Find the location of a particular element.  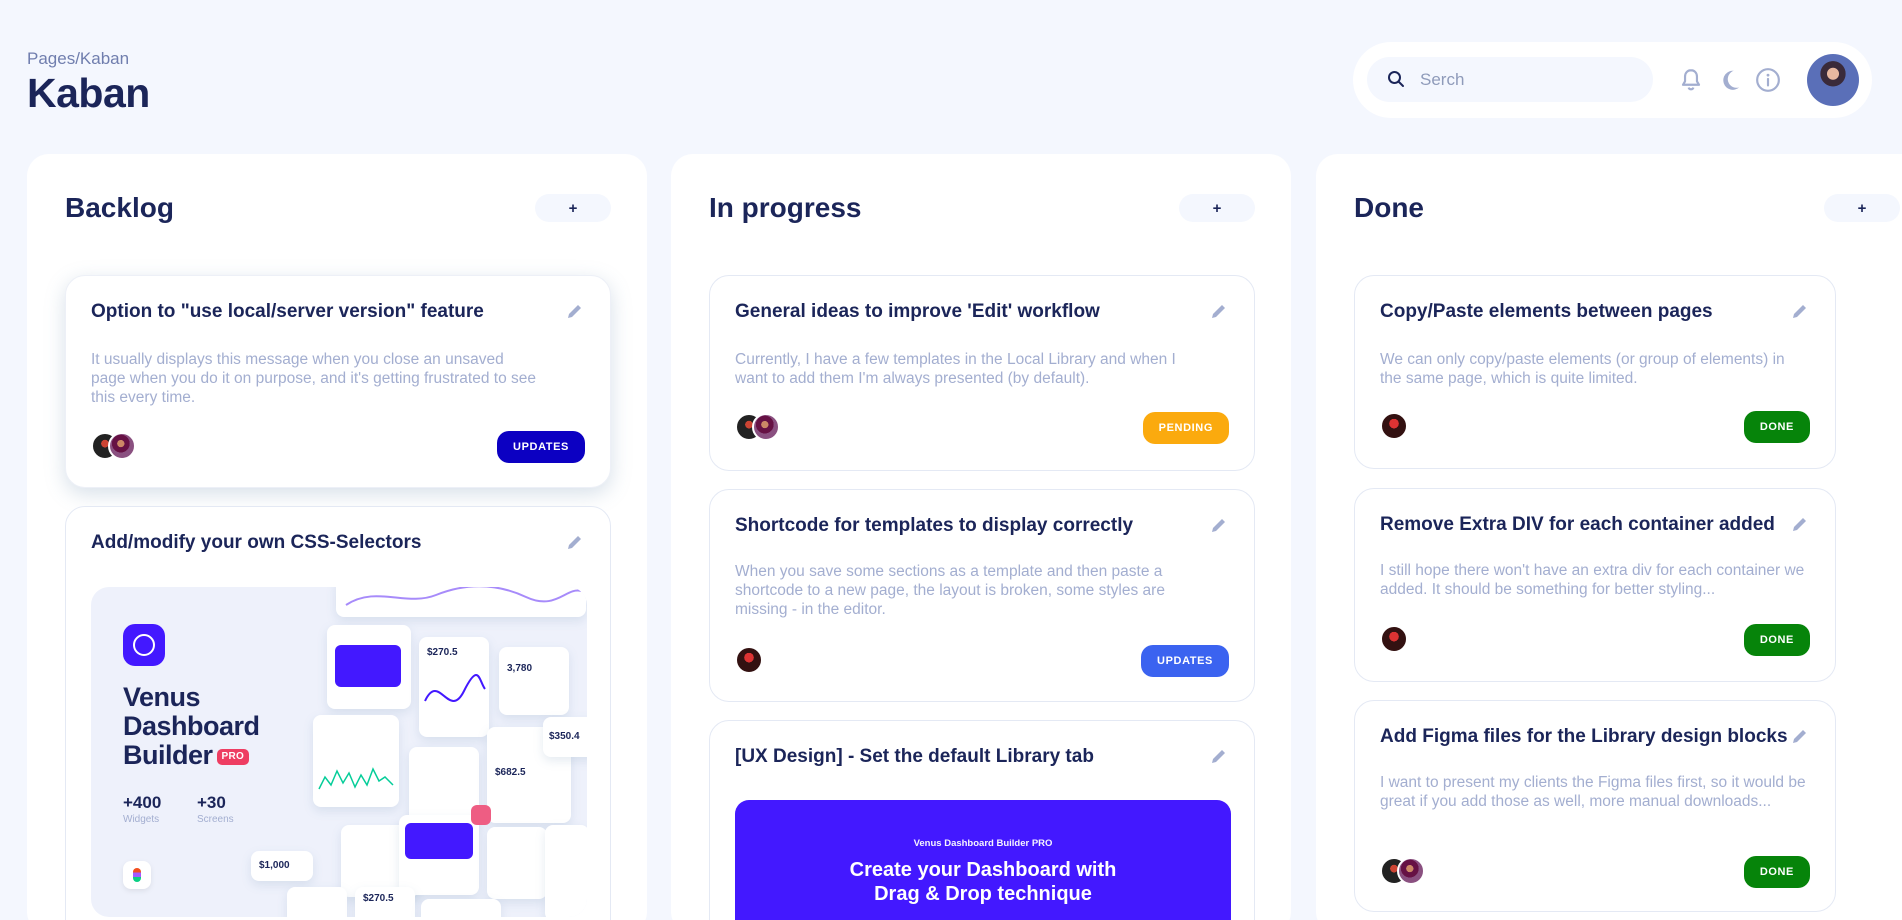

mock-value: $1,000 is located at coordinates (274, 865).